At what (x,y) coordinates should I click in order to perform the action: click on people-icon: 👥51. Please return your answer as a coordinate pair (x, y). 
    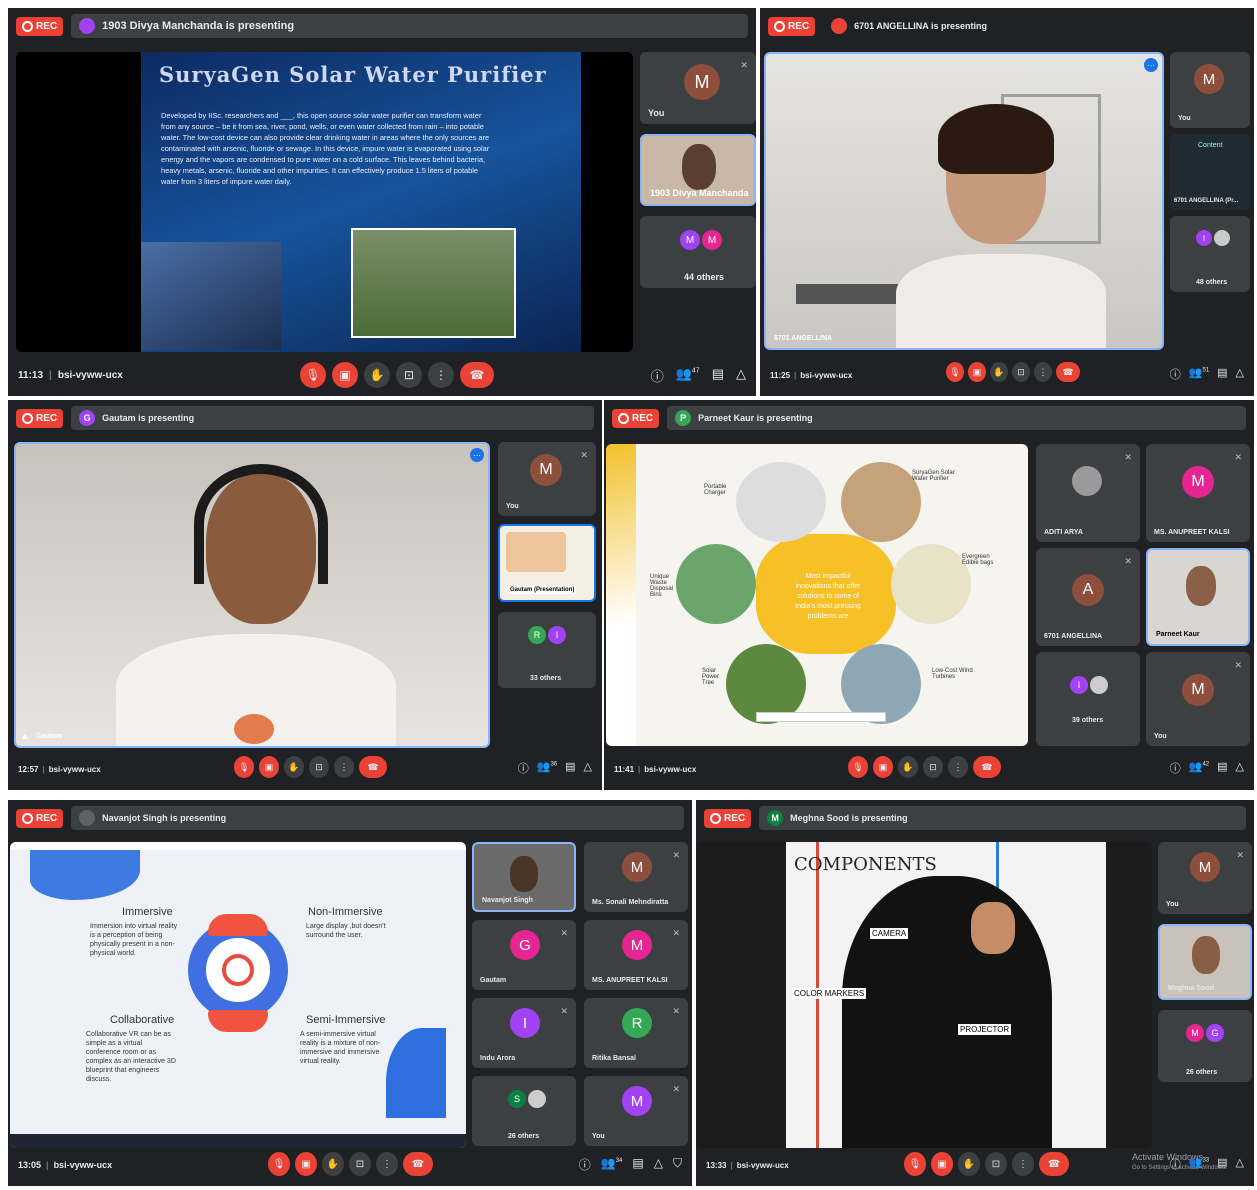
    Looking at the image, I should click on (1199, 374).